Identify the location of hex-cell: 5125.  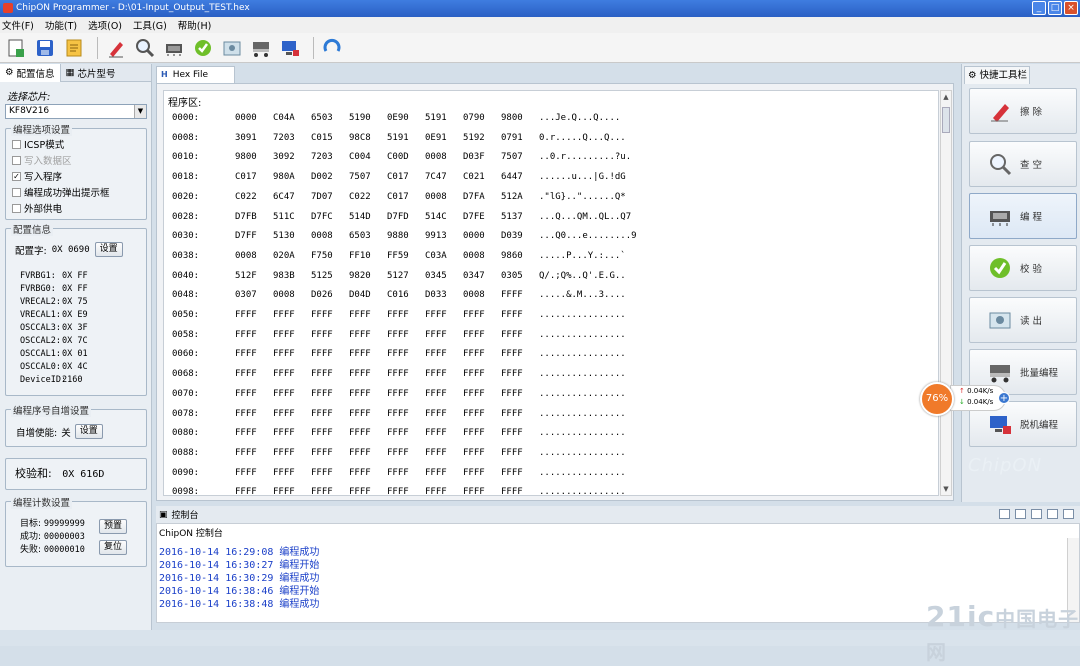
(322, 276).